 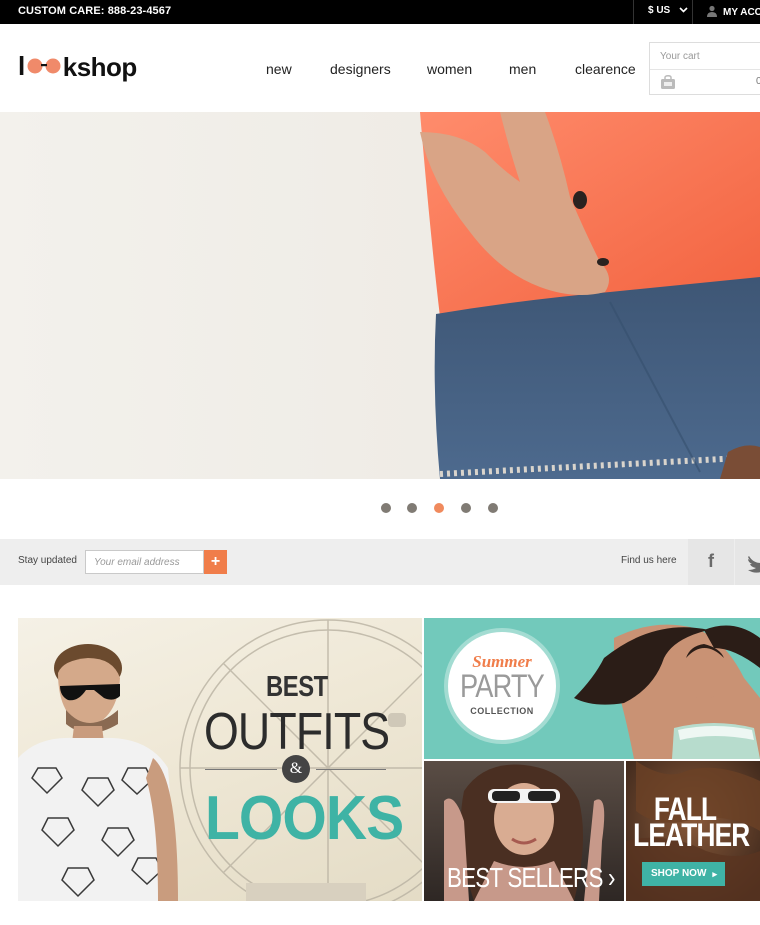 I want to click on nav-men: men, so click(x=522, y=69).